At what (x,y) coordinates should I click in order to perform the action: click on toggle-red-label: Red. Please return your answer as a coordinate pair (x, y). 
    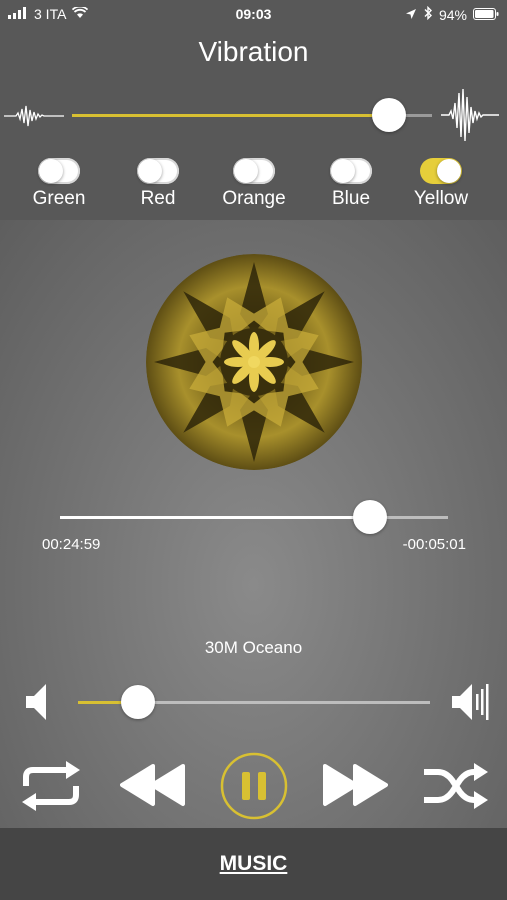
    Looking at the image, I should click on (158, 198).